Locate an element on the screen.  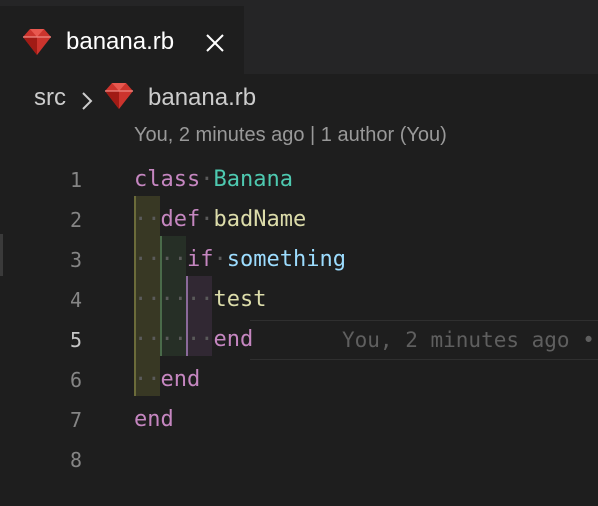
line-number: 1 is located at coordinates (75, 180).